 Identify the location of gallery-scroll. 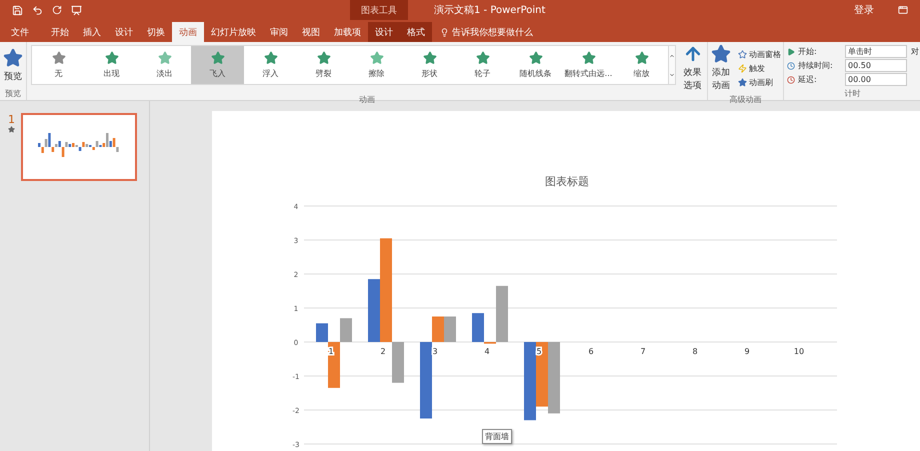
(672, 65).